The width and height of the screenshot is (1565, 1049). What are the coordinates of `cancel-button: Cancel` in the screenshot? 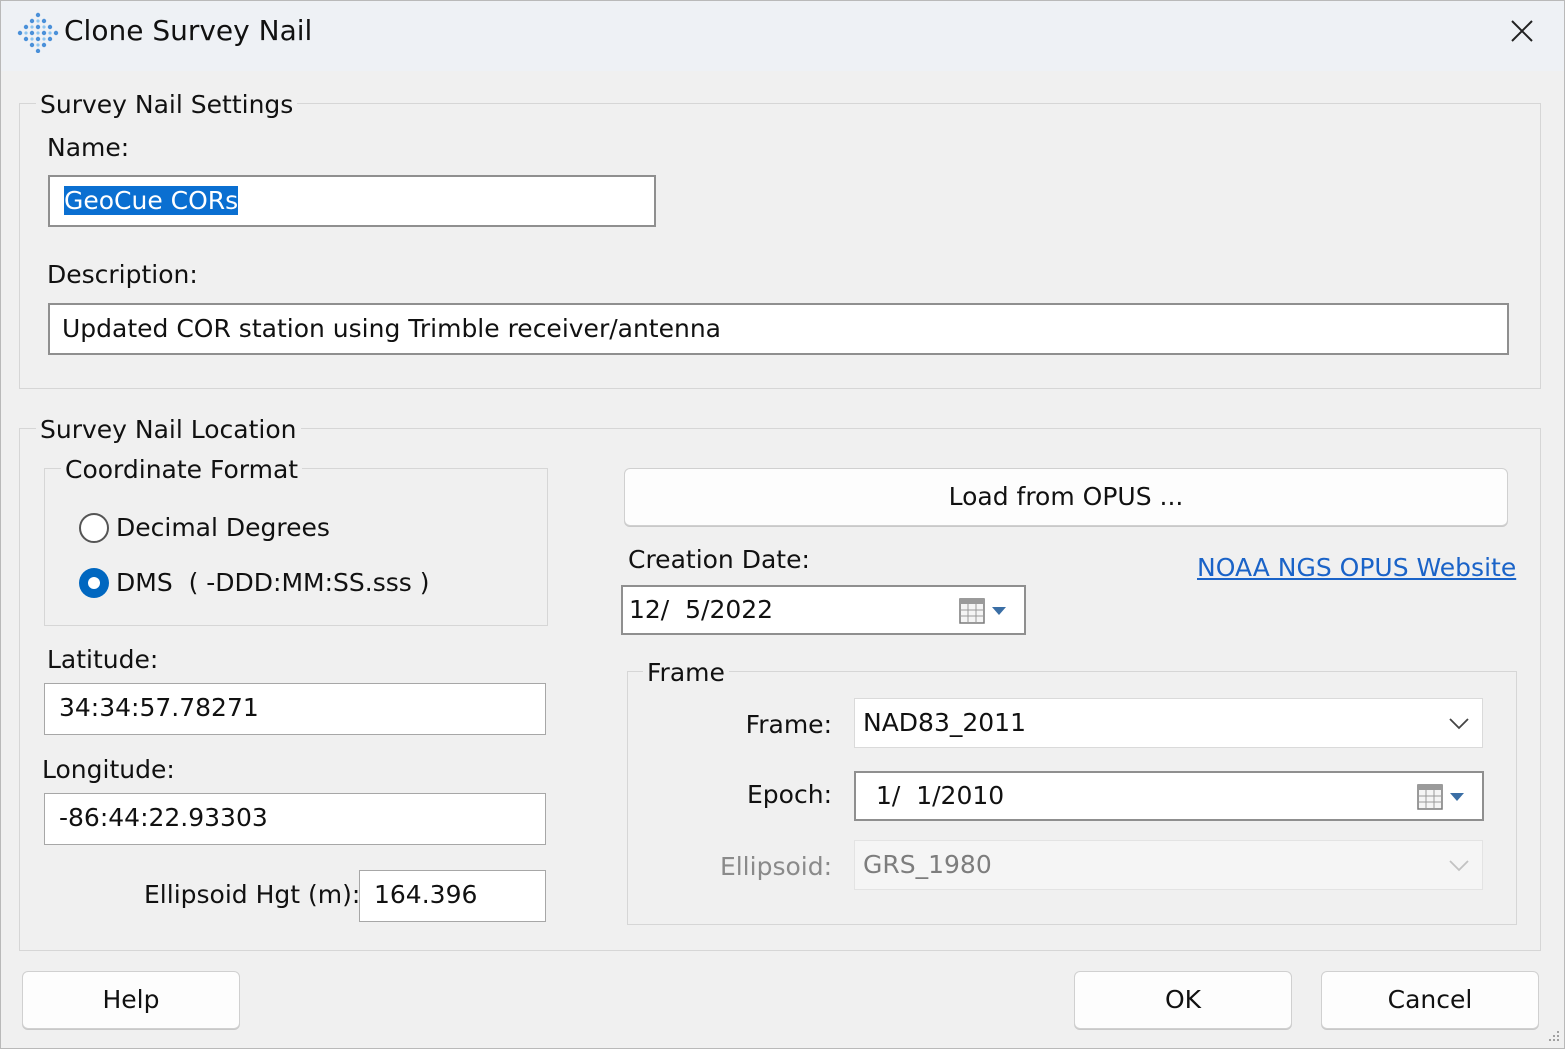 It's located at (1430, 1000).